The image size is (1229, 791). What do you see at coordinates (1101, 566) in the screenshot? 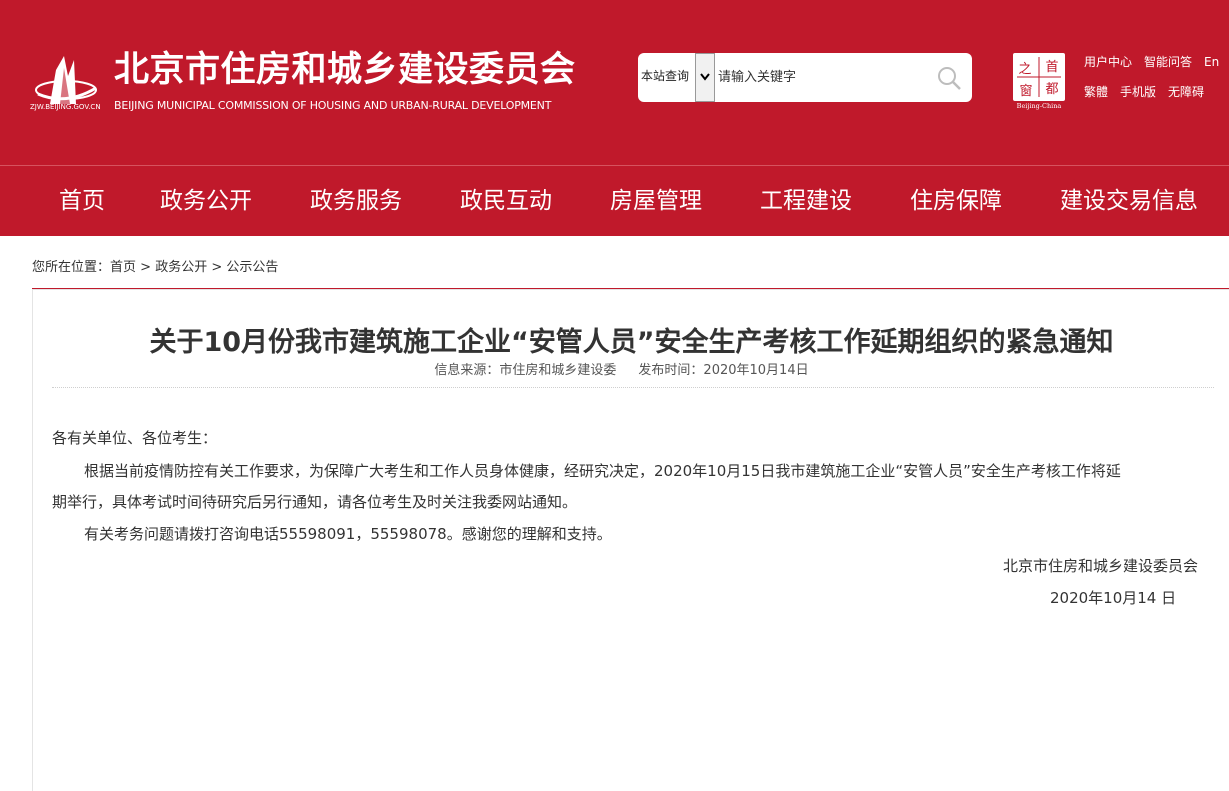
I see `article-signature: 北京市住房和城乡建设委员会` at bounding box center [1101, 566].